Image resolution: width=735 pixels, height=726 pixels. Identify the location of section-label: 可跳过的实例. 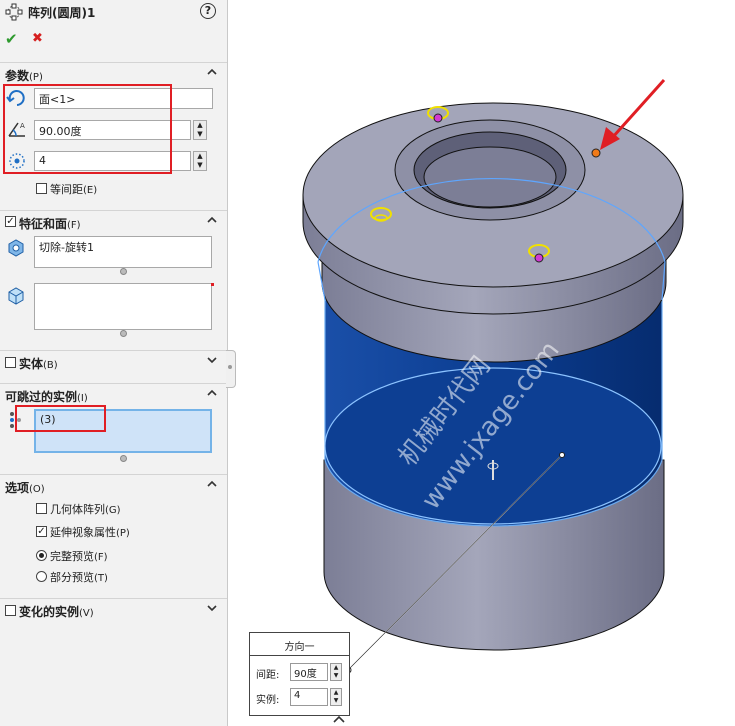
(41, 397).